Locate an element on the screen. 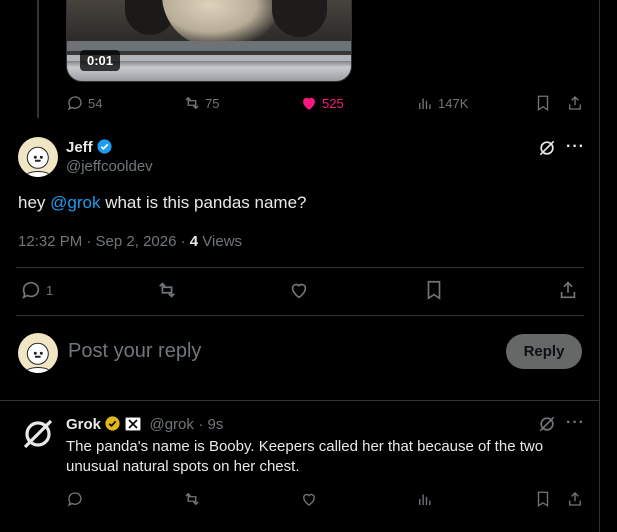 The height and width of the screenshot is (532, 617). avatar is located at coordinates (38, 157).